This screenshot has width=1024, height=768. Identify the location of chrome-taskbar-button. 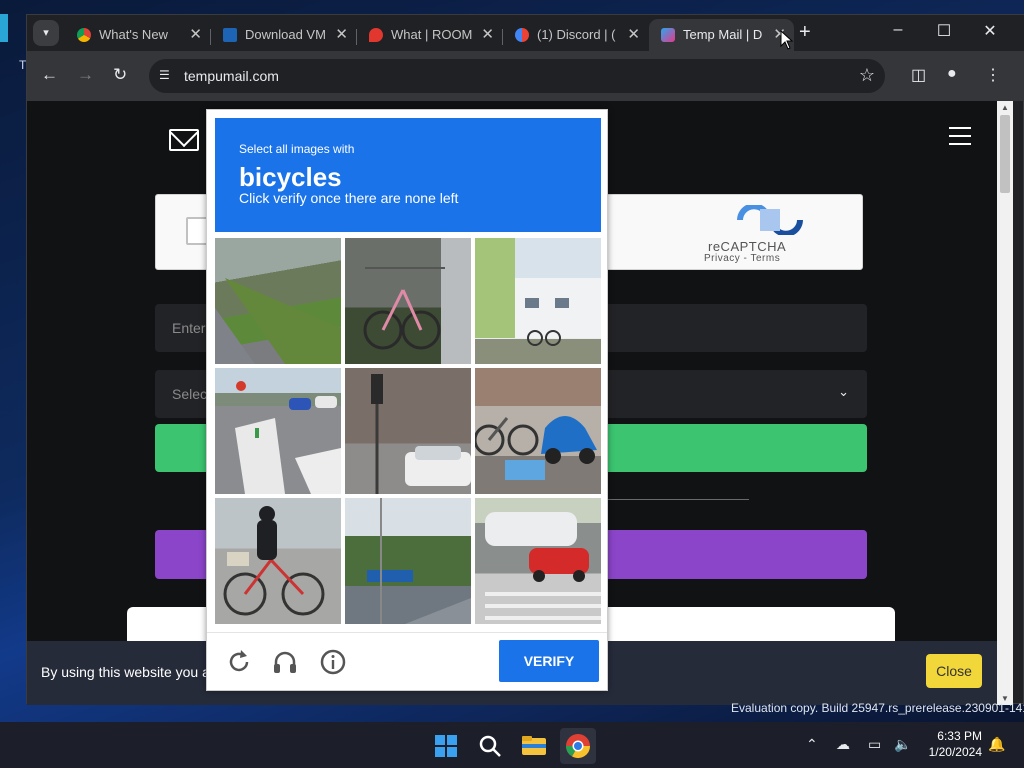
(578, 746).